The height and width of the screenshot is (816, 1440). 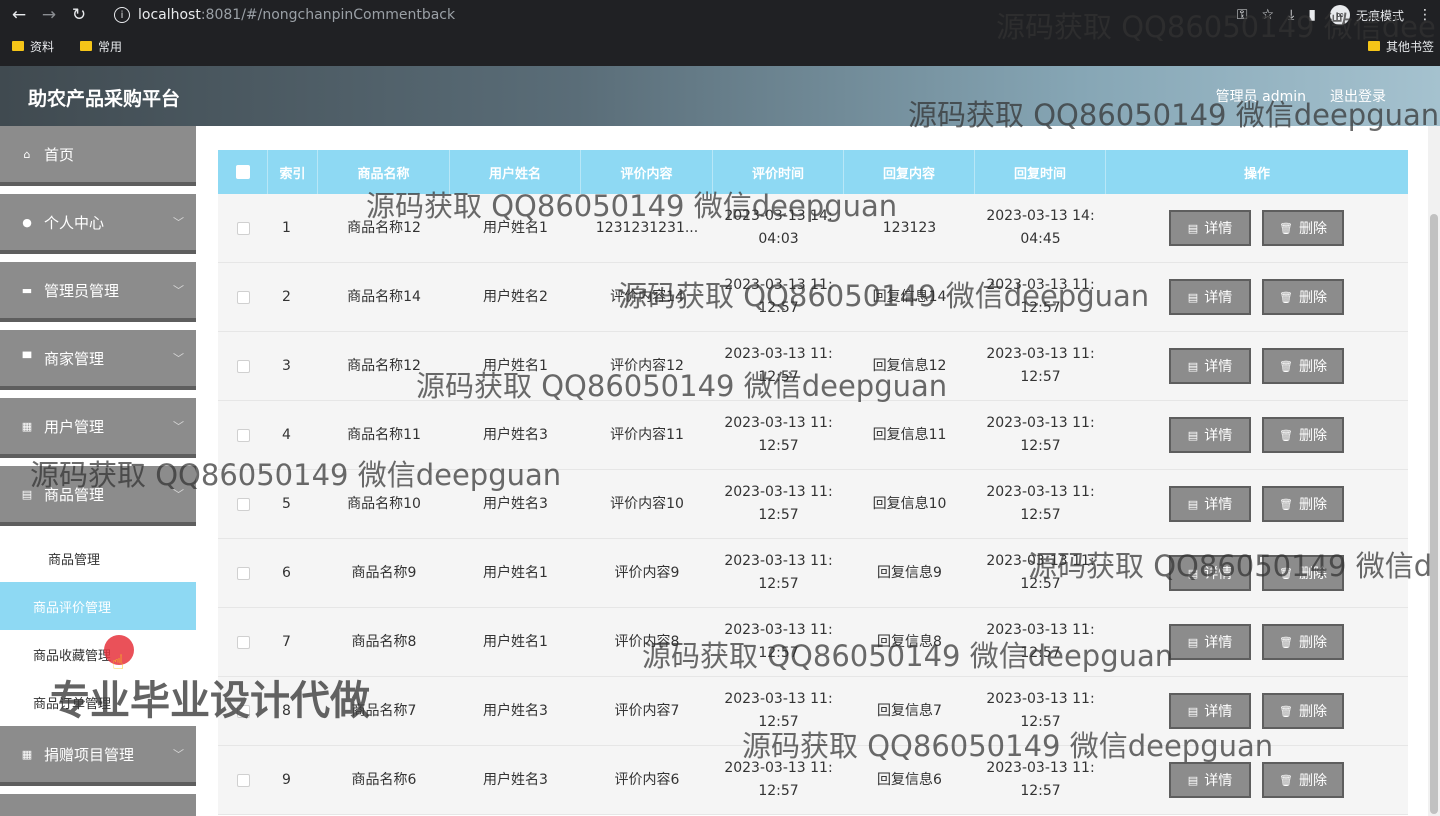 I want to click on bookmark-folder-1: 资料, so click(x=33, y=46).